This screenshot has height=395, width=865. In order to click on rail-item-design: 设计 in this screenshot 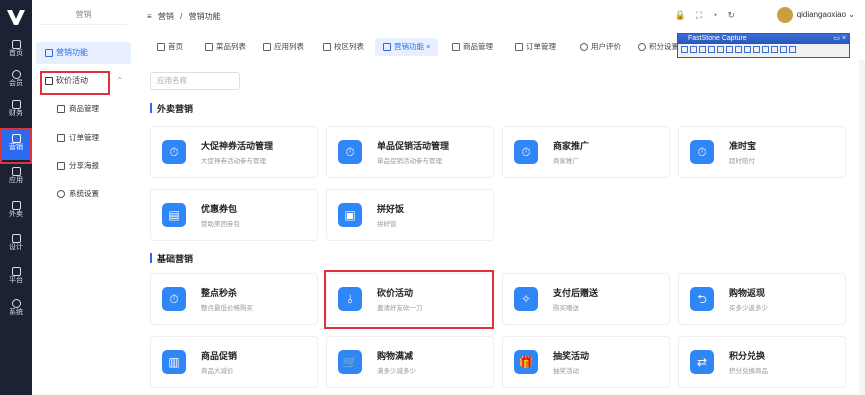, I will do `click(16, 245)`.